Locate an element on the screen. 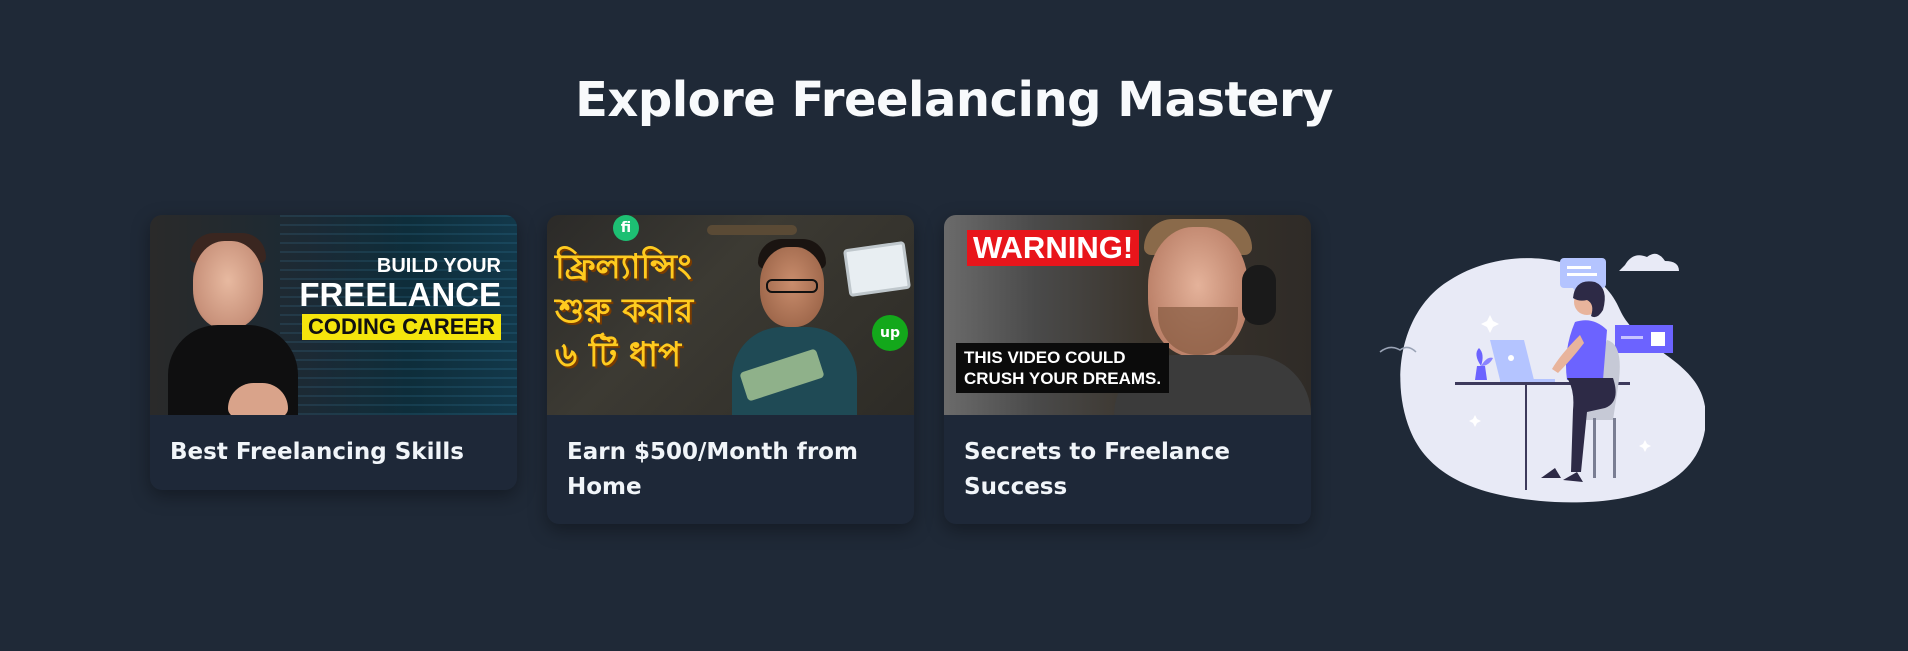  presenter-image is located at coordinates (233, 324).